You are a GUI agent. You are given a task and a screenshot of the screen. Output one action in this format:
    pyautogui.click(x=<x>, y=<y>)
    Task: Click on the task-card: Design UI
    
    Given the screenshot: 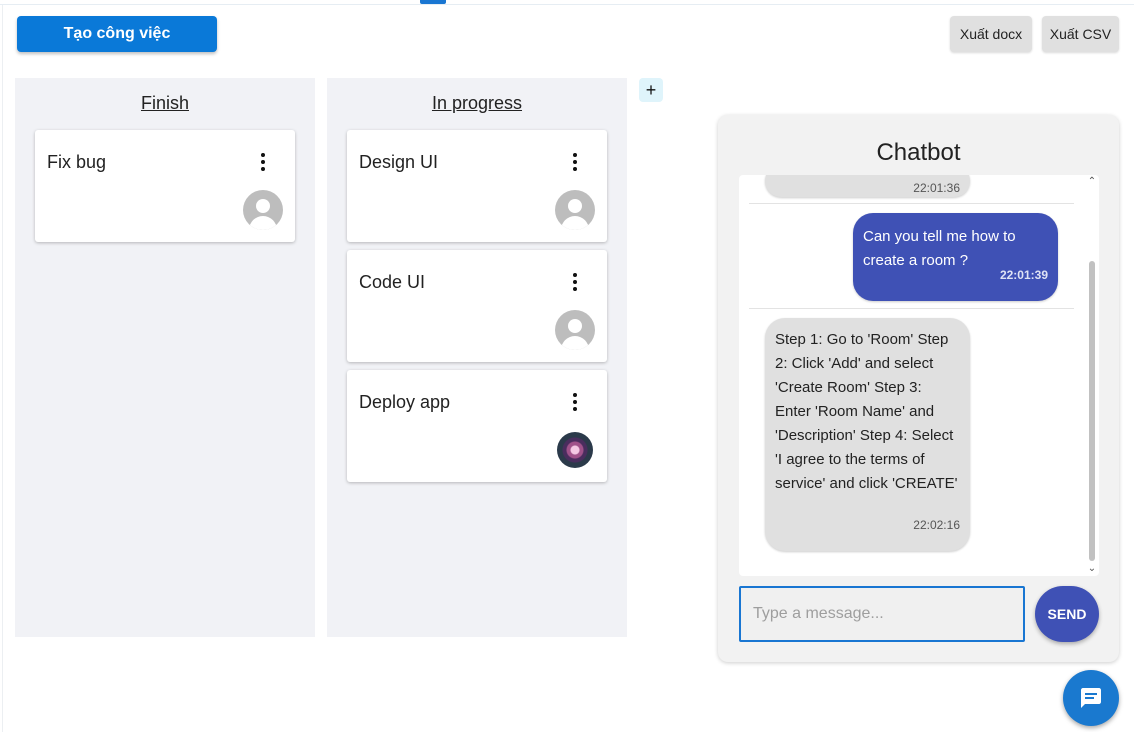 What is the action you would take?
    pyautogui.click(x=477, y=186)
    